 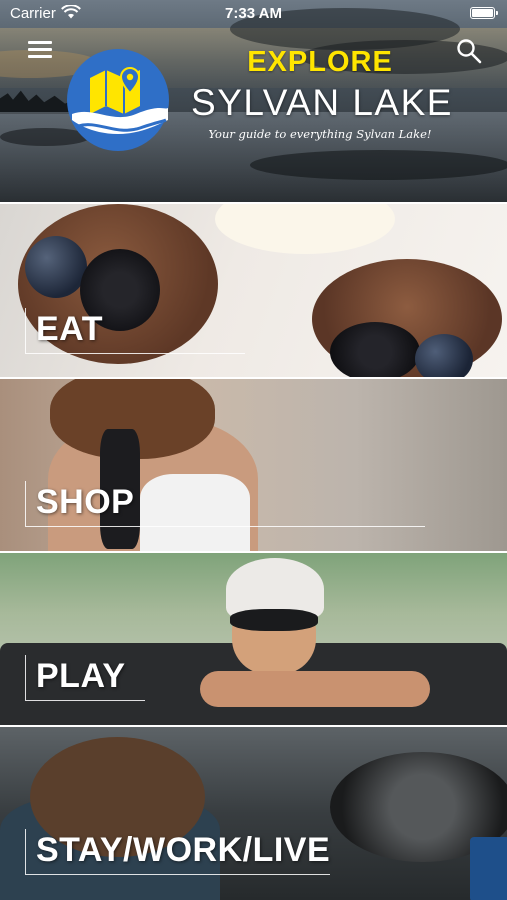 What do you see at coordinates (378, 165) in the screenshot?
I see `water-reflection` at bounding box center [378, 165].